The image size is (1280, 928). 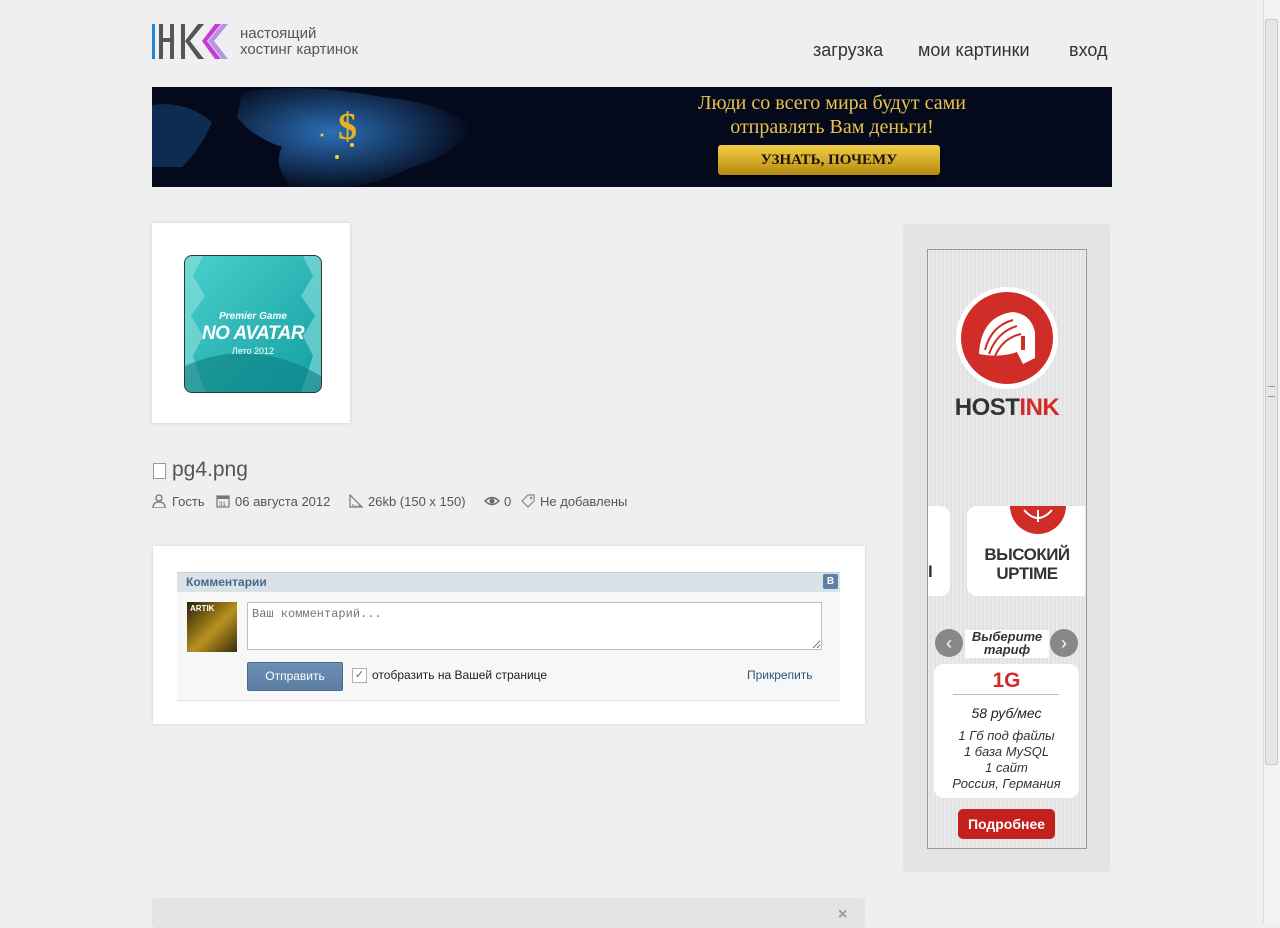 I want to click on attach-link: Прикрепить, so click(x=780, y=675).